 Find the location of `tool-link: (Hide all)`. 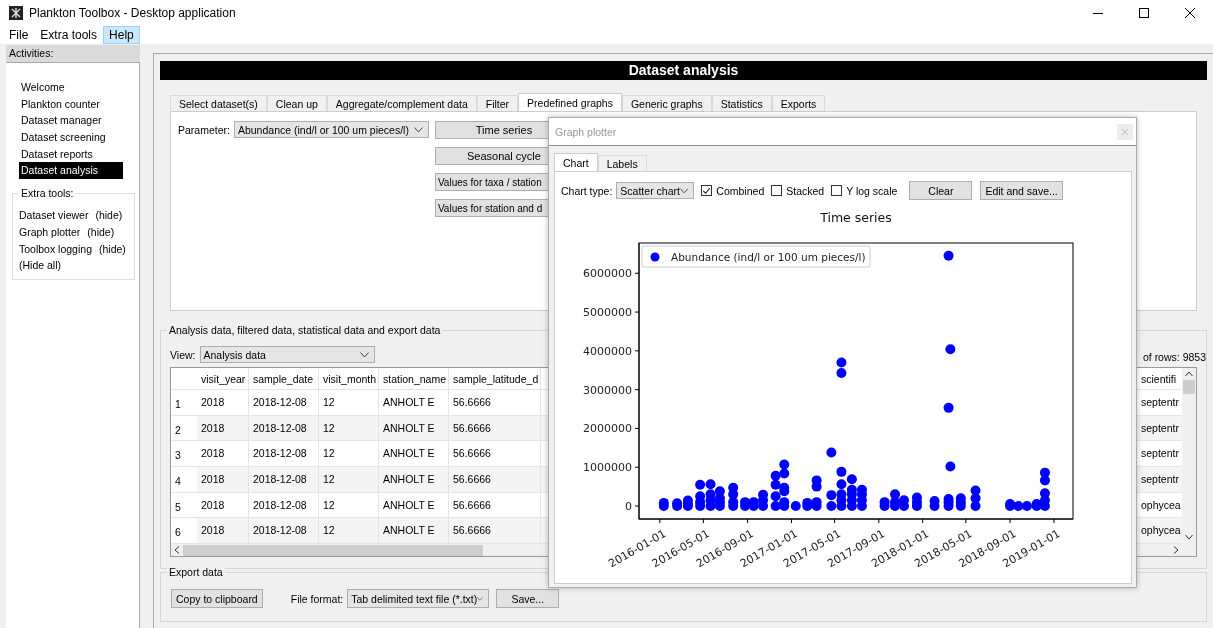

tool-link: (Hide all) is located at coordinates (40, 265).